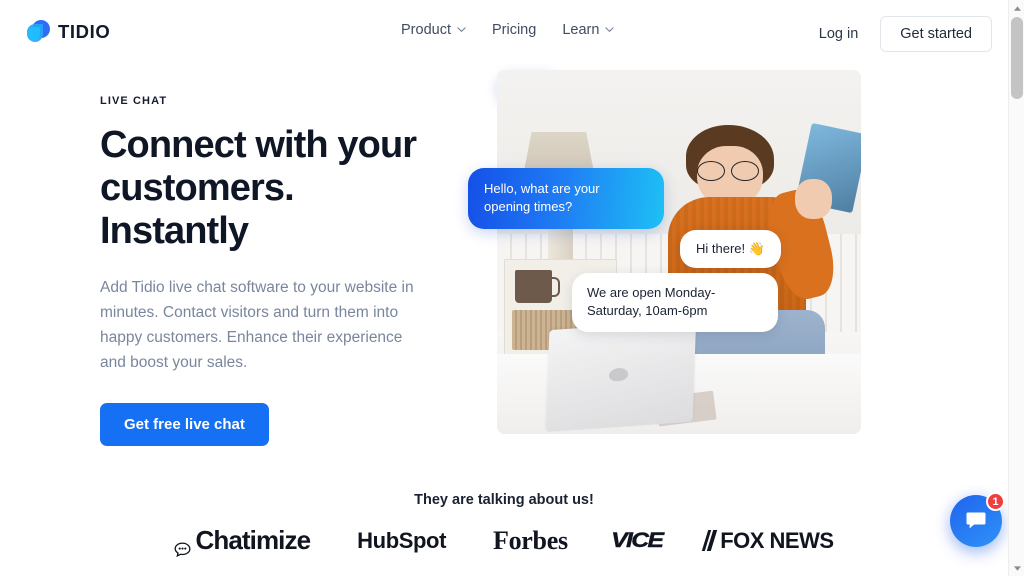 The width and height of the screenshot is (1024, 576). What do you see at coordinates (1016, 568) in the screenshot?
I see `scroll-down-arrow` at bounding box center [1016, 568].